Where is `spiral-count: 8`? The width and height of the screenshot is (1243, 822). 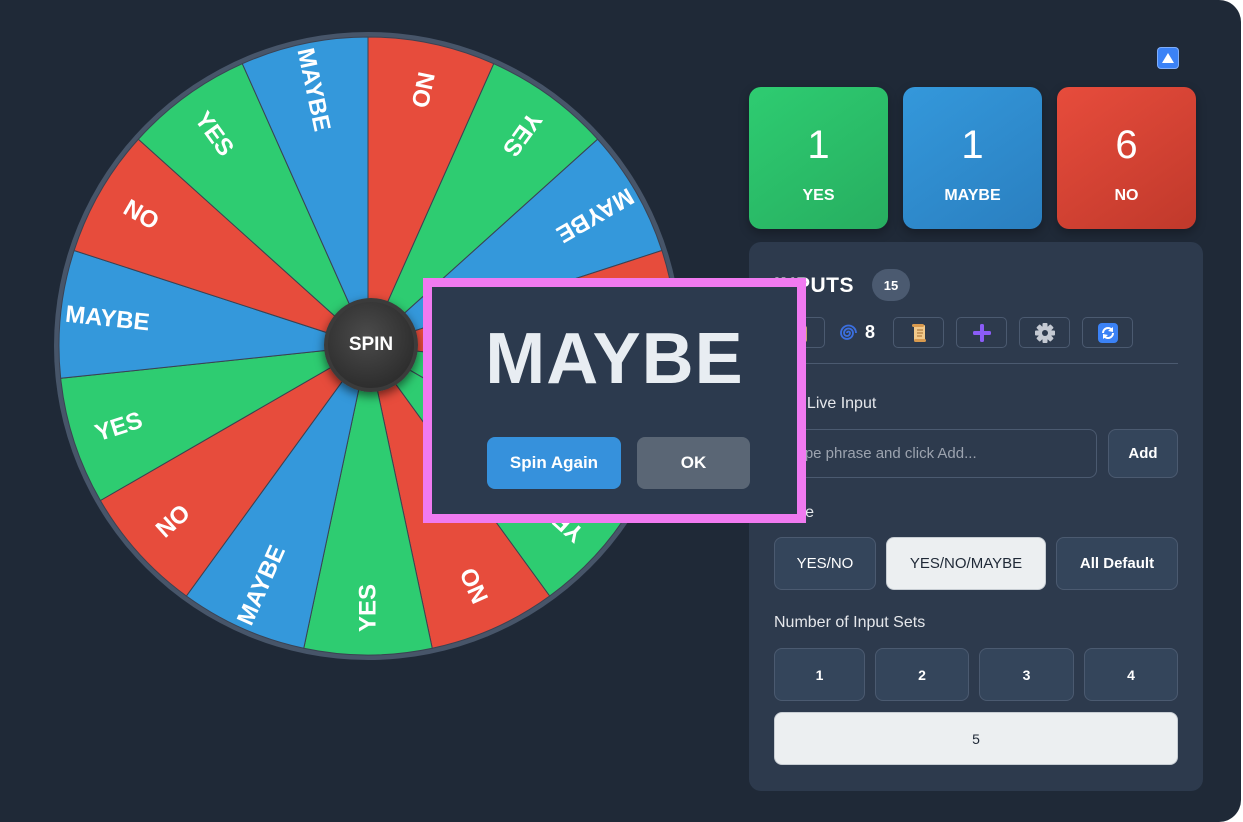
spiral-count: 8 is located at coordinates (870, 332).